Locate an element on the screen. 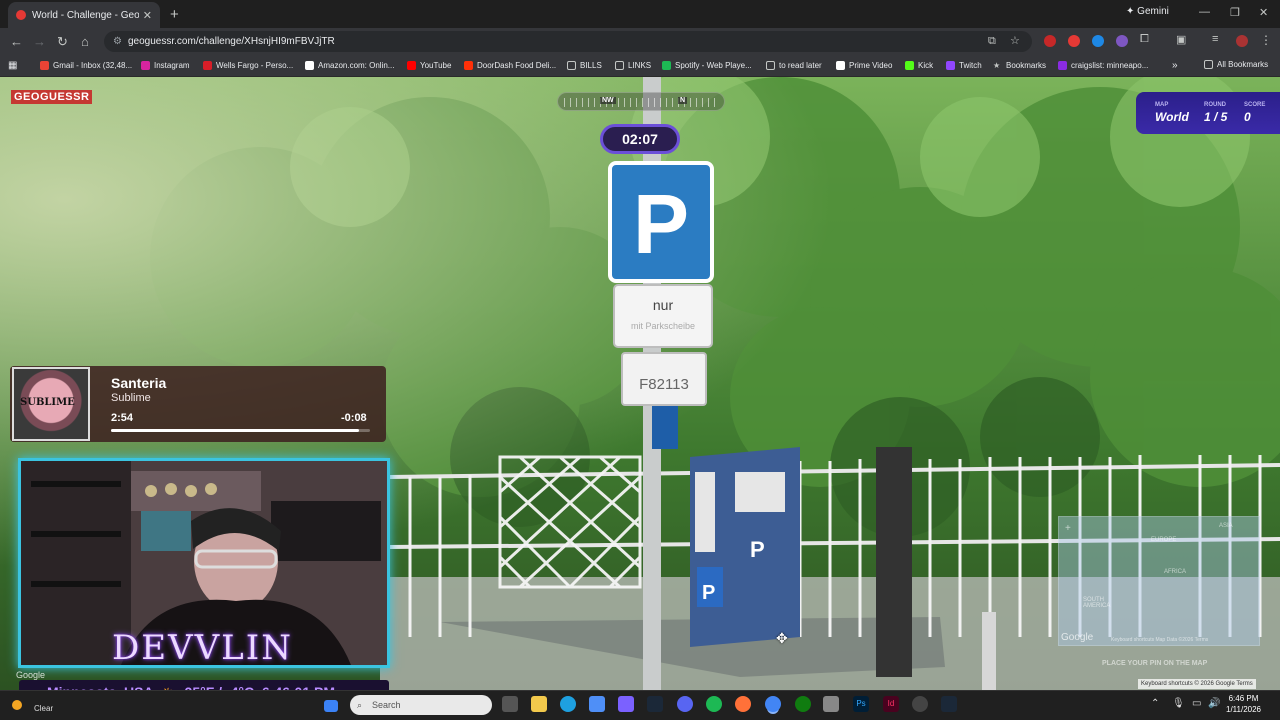 The width and height of the screenshot is (1280, 720). bookmark-item: Prime Video is located at coordinates (864, 65).